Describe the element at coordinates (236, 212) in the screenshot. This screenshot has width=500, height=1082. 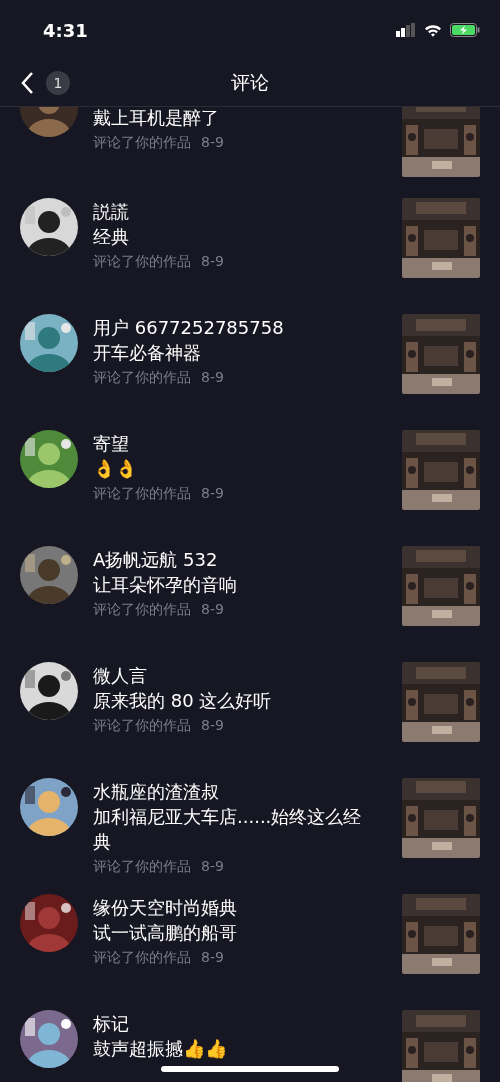
I see `user-name: 説謊` at that location.